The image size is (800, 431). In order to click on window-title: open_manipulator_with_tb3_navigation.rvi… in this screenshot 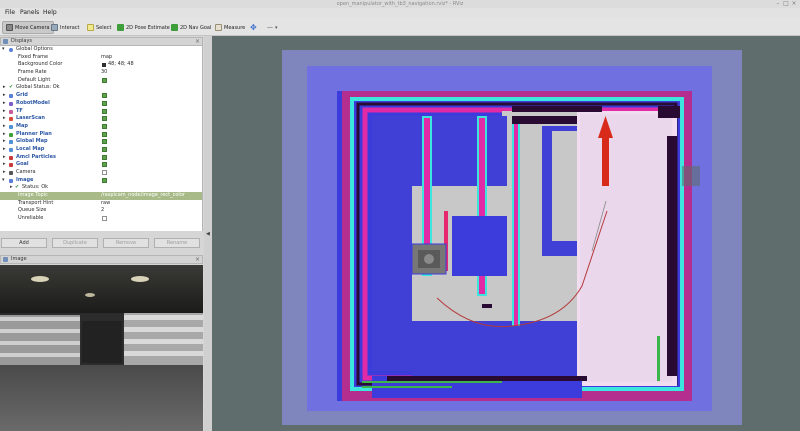, I will do `click(400, 4)`.